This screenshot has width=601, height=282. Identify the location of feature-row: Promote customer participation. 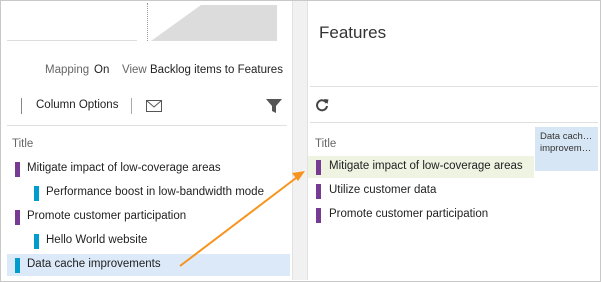
(453, 215).